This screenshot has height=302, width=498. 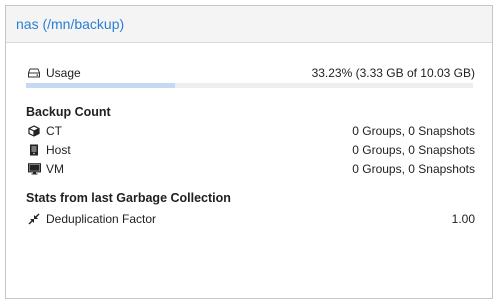 I want to click on gc-row-dedup: Deduplication Factor 1.00, so click(x=250, y=218).